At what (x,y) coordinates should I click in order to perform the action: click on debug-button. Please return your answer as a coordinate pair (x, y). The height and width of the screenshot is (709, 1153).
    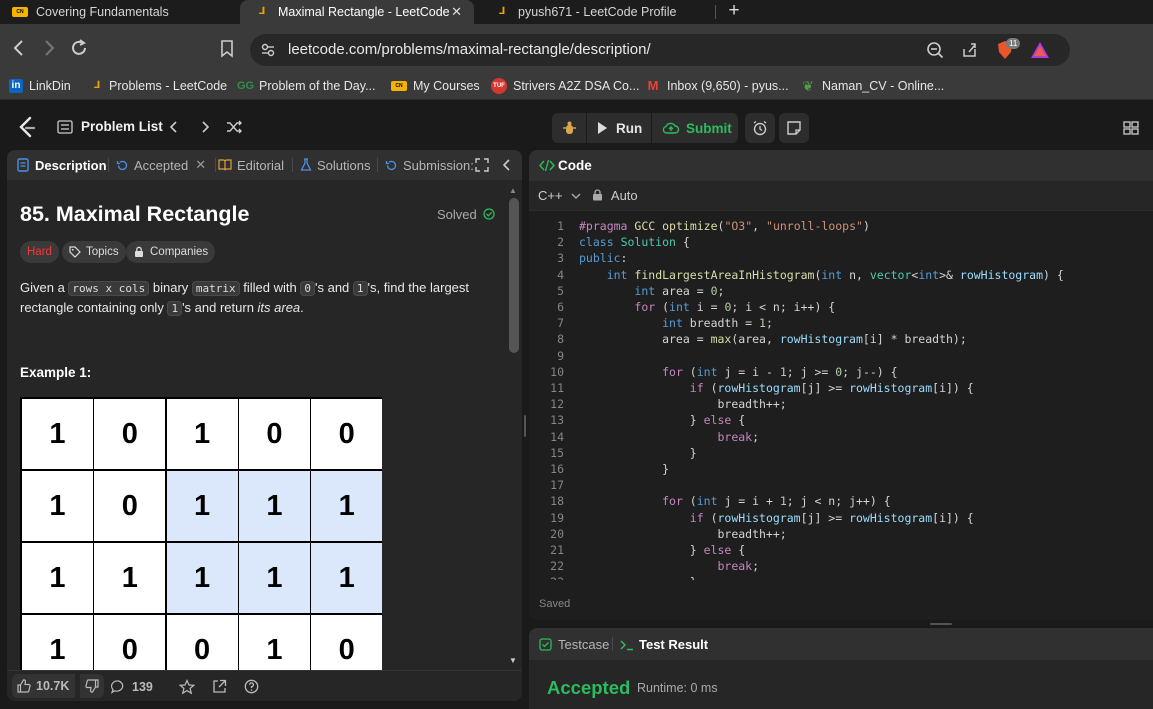
    Looking at the image, I should click on (569, 128).